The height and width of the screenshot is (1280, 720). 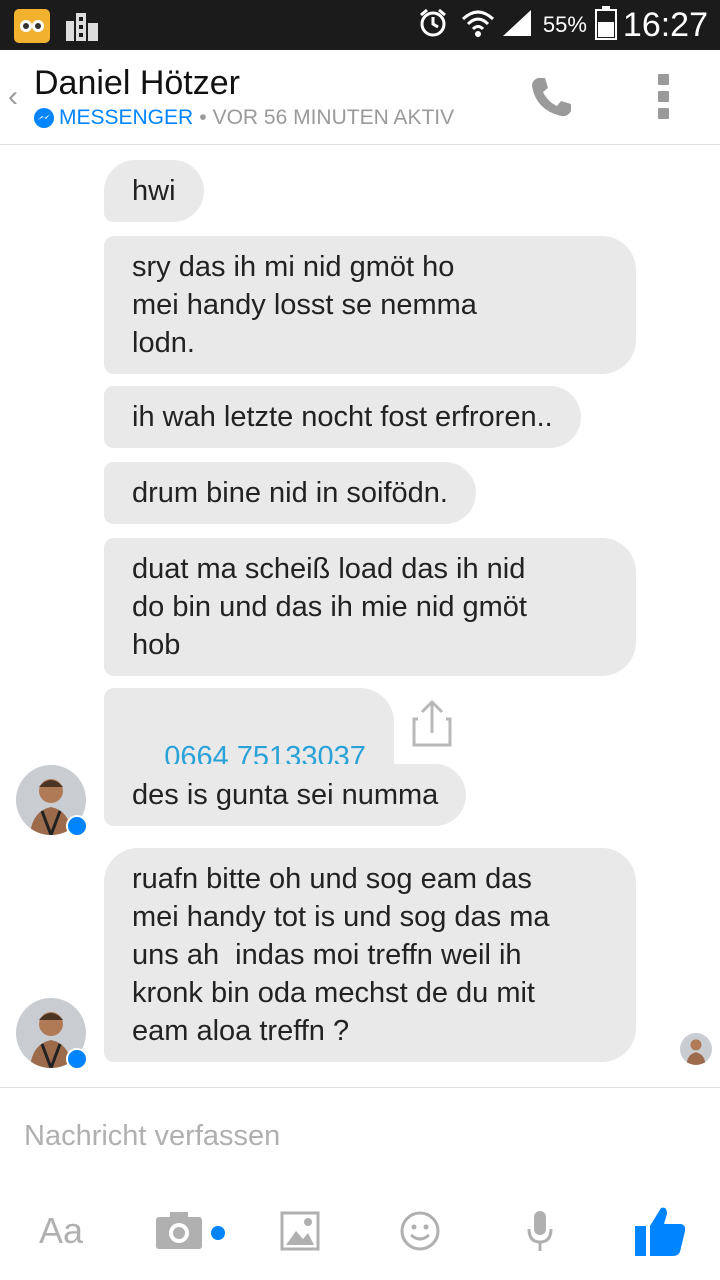 What do you see at coordinates (13, 97) in the screenshot?
I see `back-chevron-icon: ‹` at bounding box center [13, 97].